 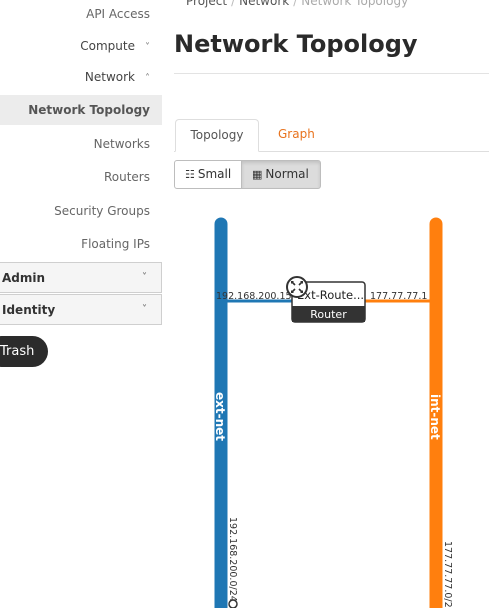 I want to click on network-cidr-int-net: 177.77.77.0/2, so click(x=447, y=574).